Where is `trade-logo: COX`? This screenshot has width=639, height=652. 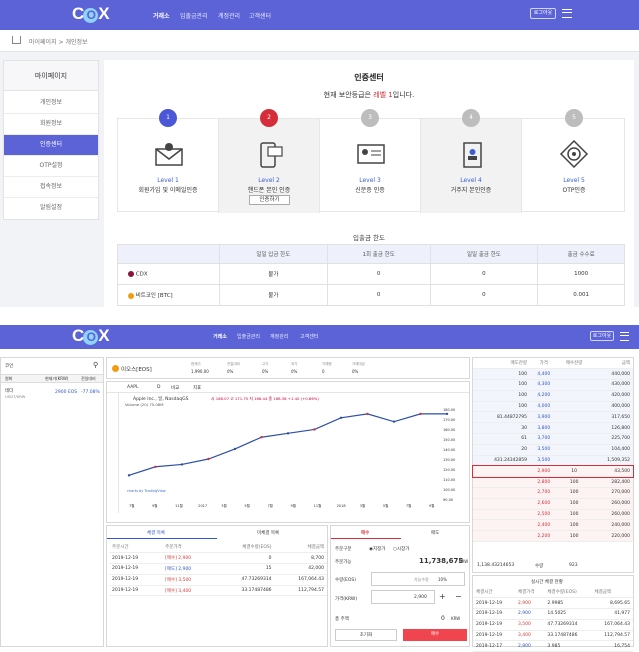 trade-logo: COX is located at coordinates (91, 336).